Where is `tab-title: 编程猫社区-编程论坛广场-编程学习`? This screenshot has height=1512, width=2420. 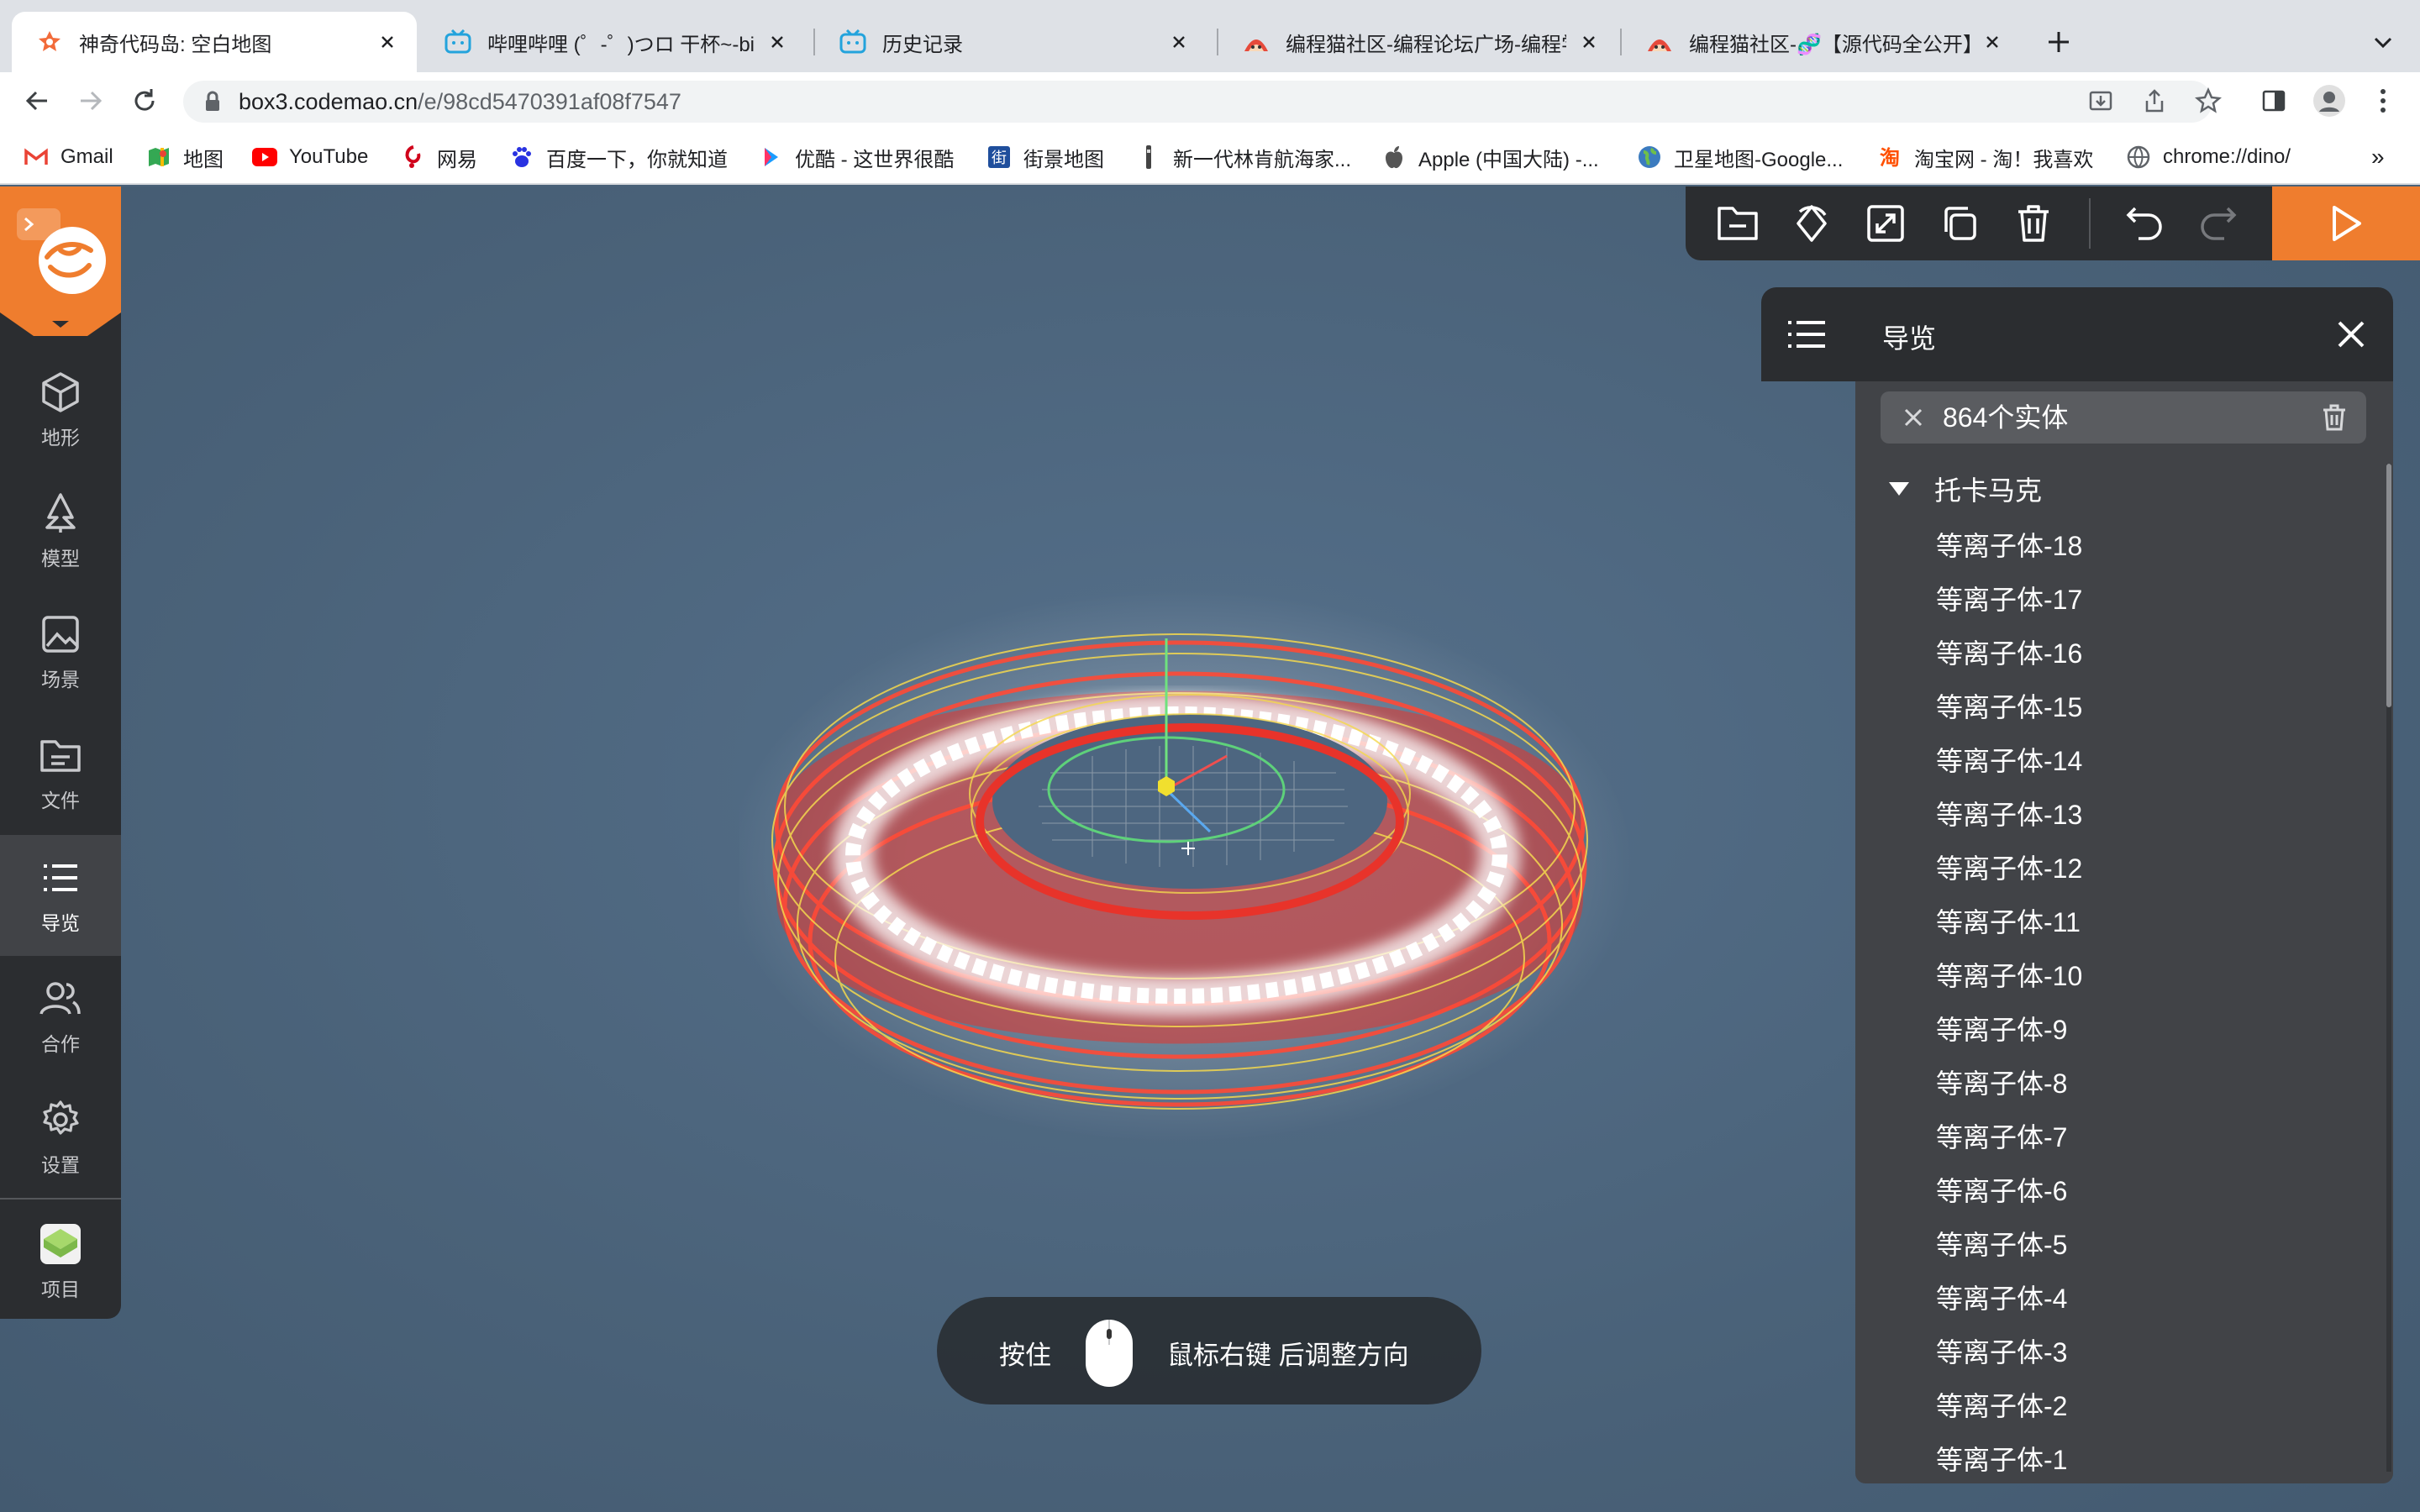 tab-title: 编程猫社区-编程论坛广场-编程学习 is located at coordinates (1426, 44).